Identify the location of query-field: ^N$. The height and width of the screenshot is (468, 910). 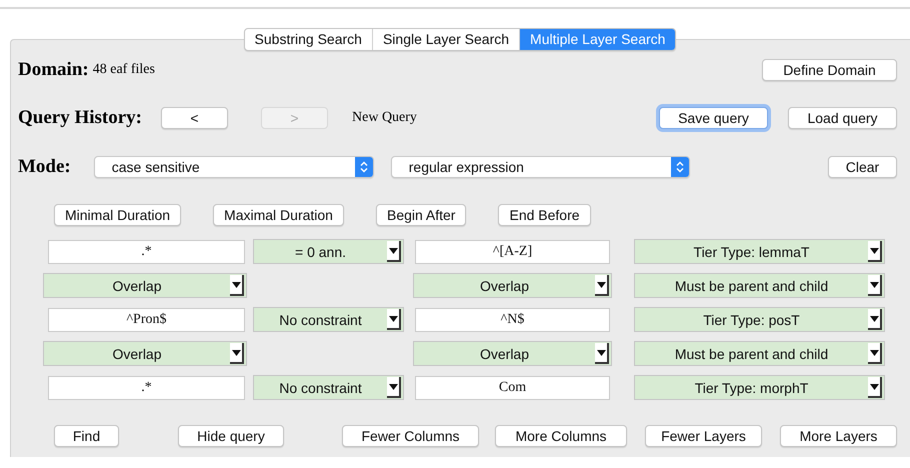
(512, 320).